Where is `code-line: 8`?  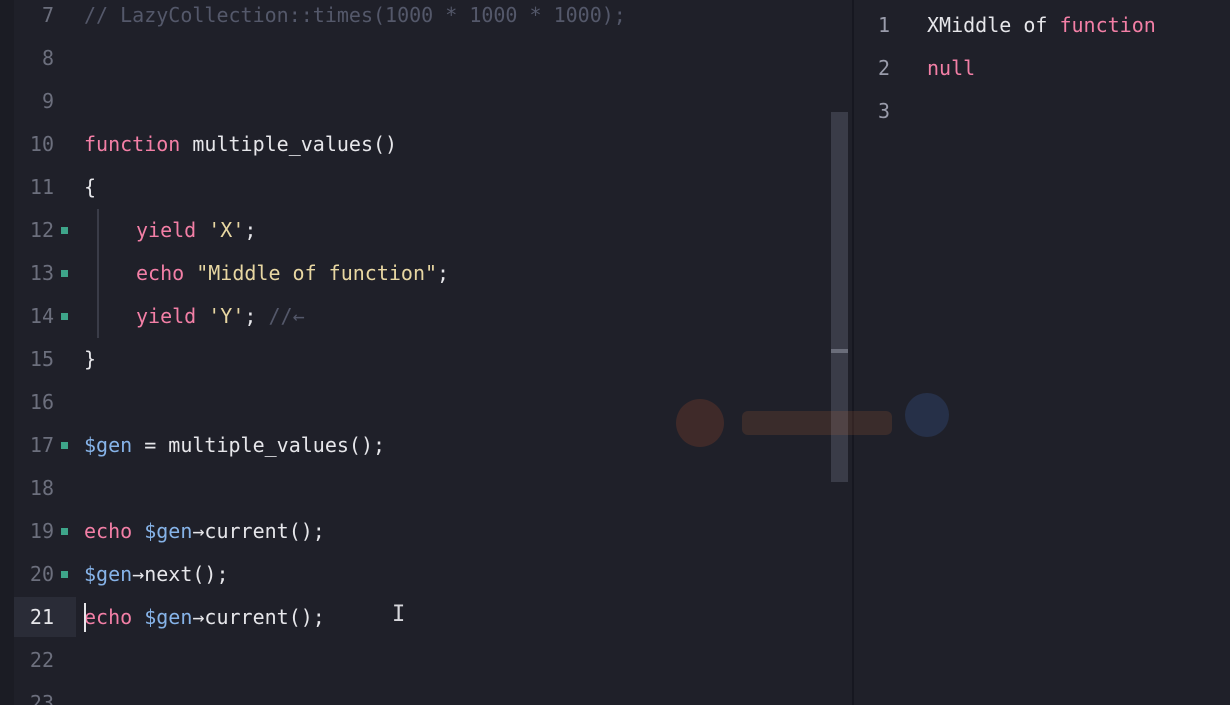 code-line: 8 is located at coordinates (415, 58).